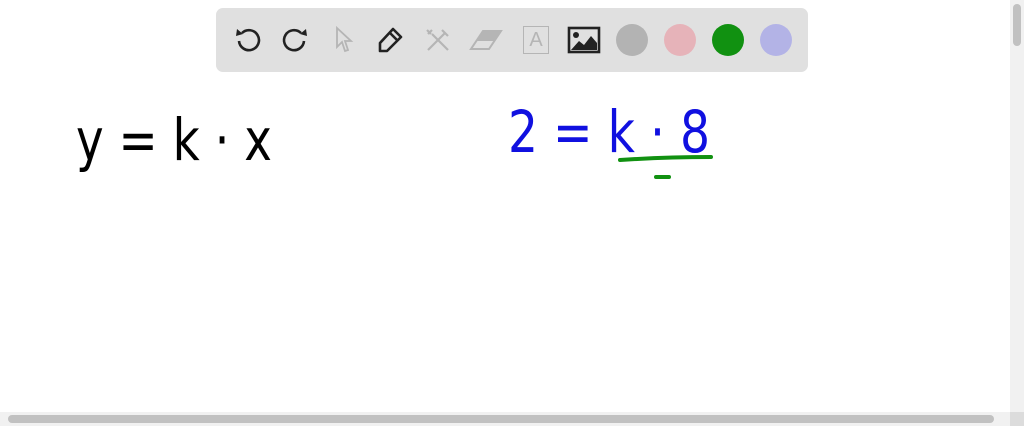 Image resolution: width=1024 pixels, height=426 pixels. What do you see at coordinates (512, 40) in the screenshot?
I see `toolbar: A` at bounding box center [512, 40].